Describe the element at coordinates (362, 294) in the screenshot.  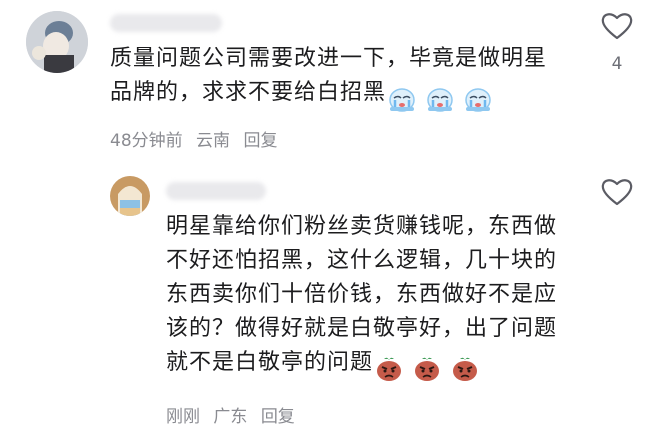
I see `comment-text-line: 东西卖你们十倍价钱，东西做好不是应` at that location.